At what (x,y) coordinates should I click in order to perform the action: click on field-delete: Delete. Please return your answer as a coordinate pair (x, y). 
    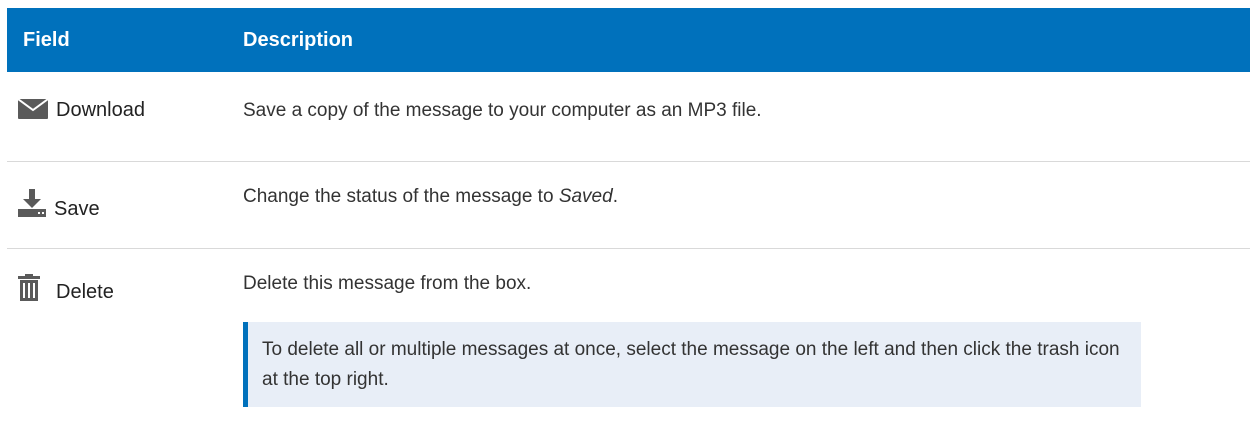
    Looking at the image, I should click on (125, 339).